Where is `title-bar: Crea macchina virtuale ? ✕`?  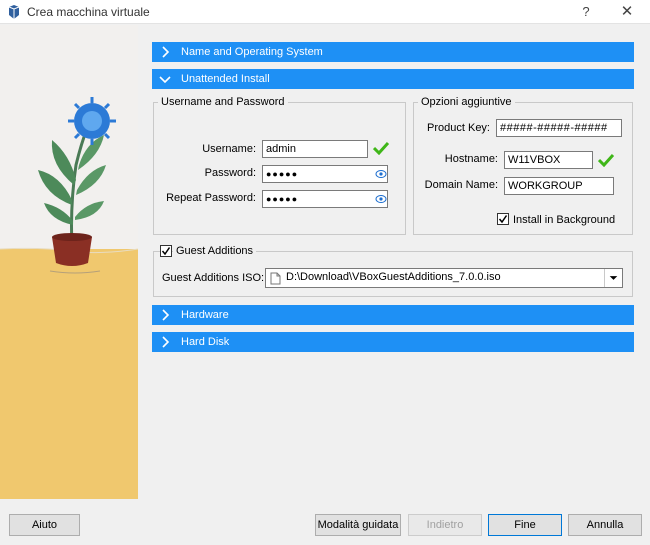 title-bar: Crea macchina virtuale ? ✕ is located at coordinates (325, 12).